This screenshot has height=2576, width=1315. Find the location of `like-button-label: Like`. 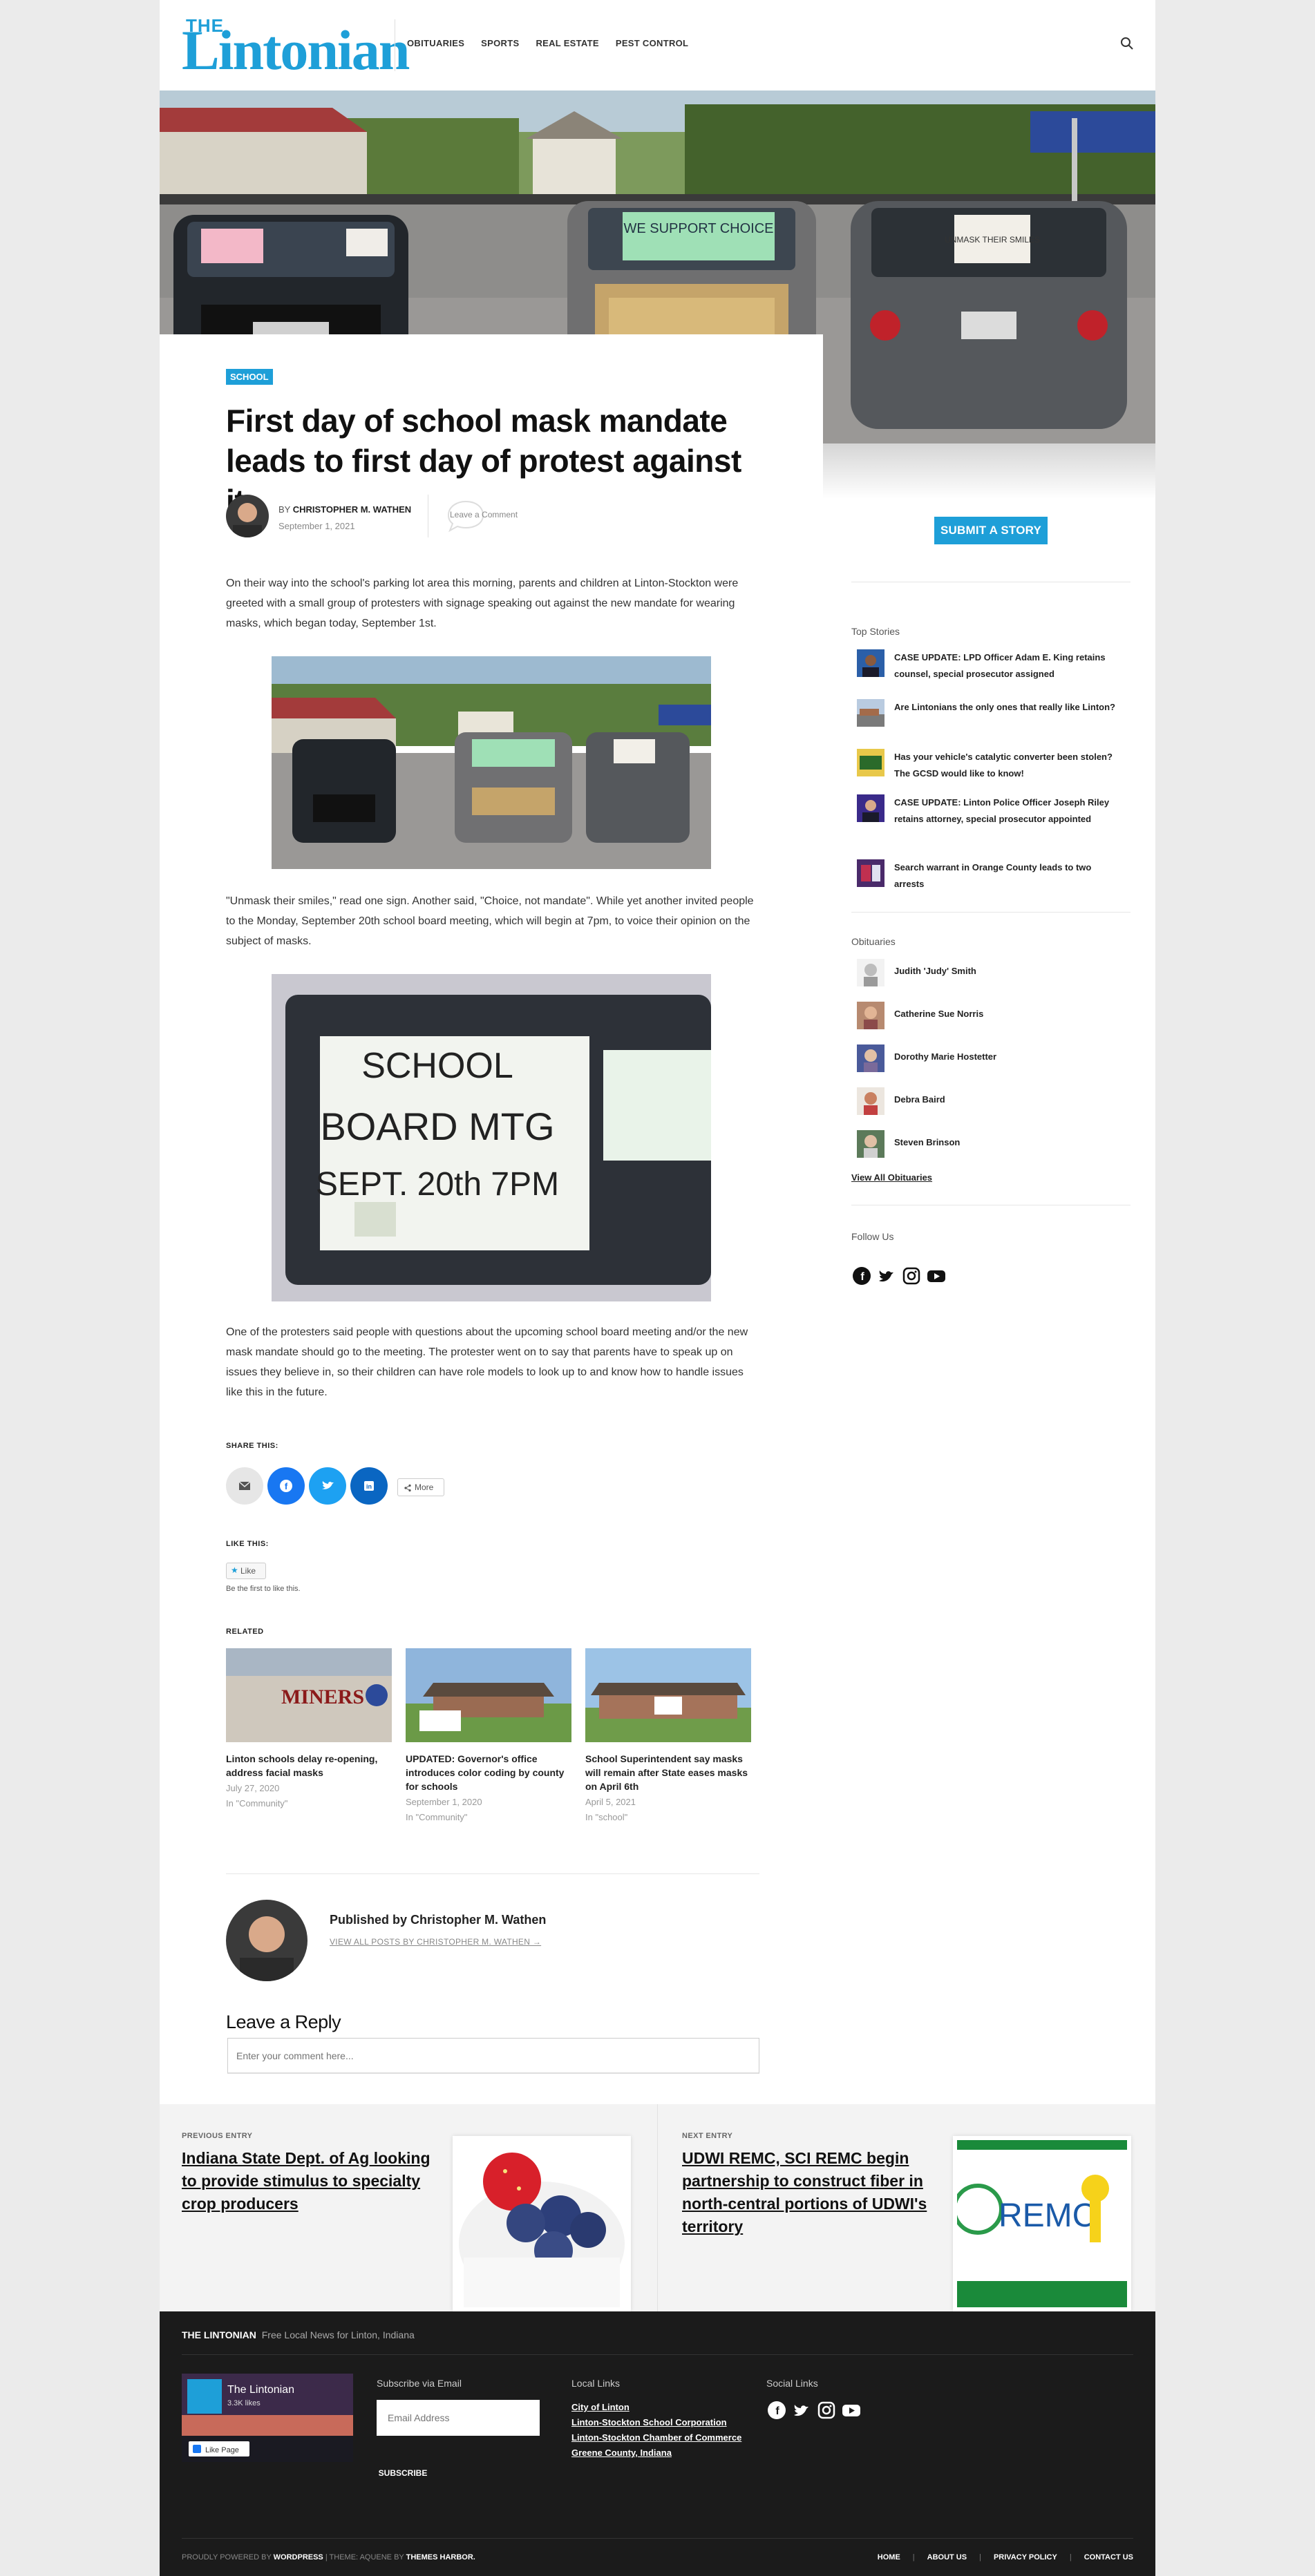

like-button-label: Like is located at coordinates (248, 1571).